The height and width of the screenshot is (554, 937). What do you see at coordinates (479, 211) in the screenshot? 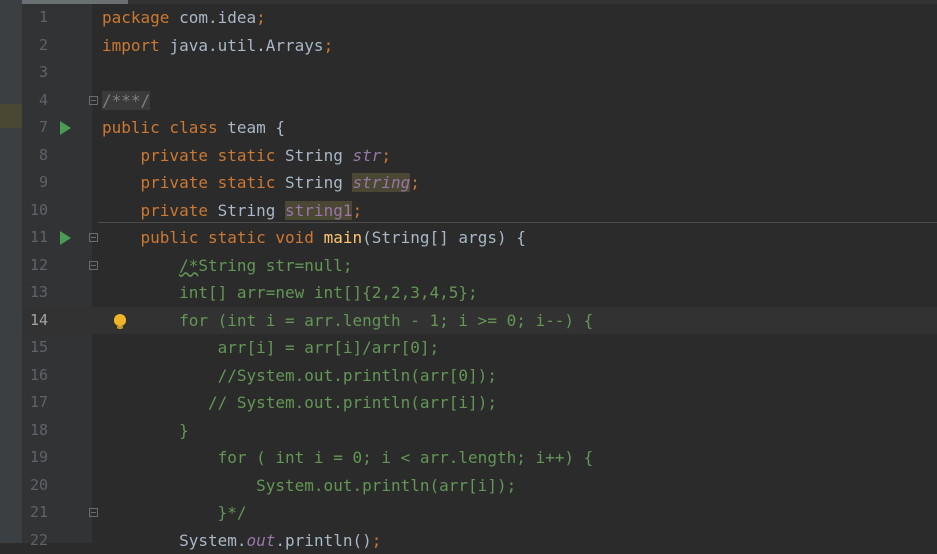
I see `code-line: 10 private String string1;` at bounding box center [479, 211].